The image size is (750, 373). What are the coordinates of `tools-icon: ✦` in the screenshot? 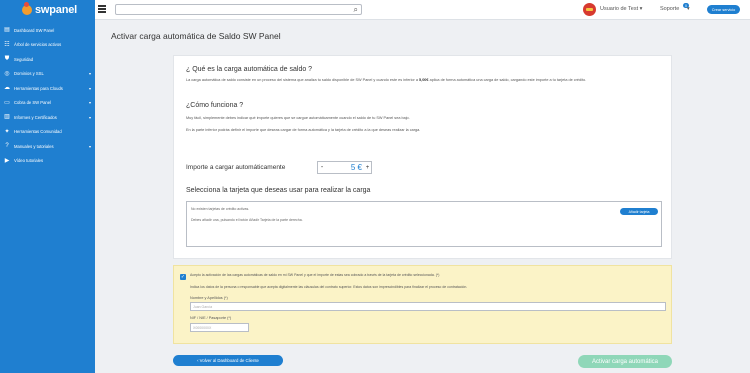 It's located at (7, 131).